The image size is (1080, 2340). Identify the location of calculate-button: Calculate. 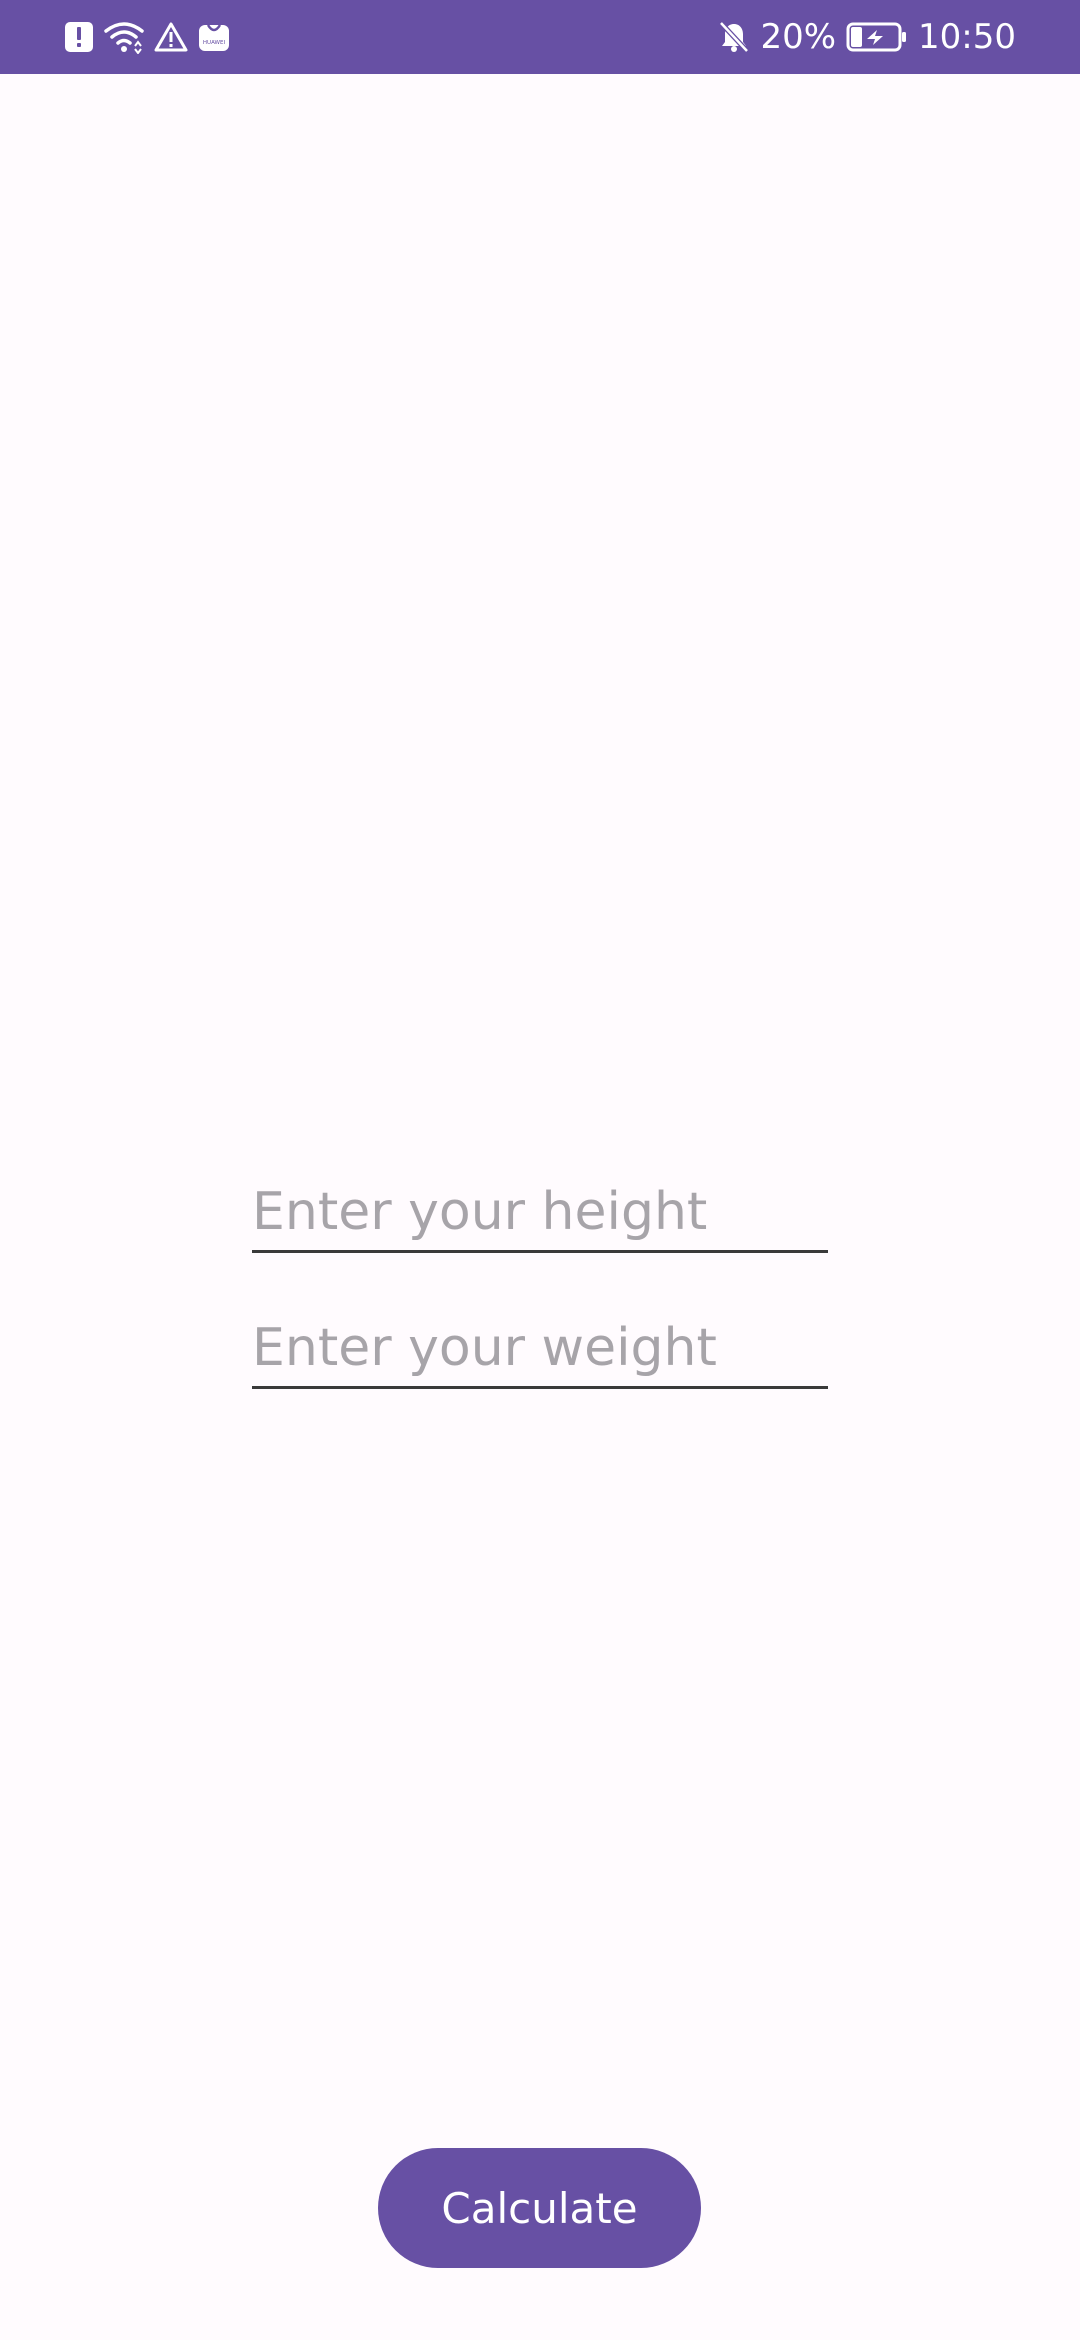
(539, 2208).